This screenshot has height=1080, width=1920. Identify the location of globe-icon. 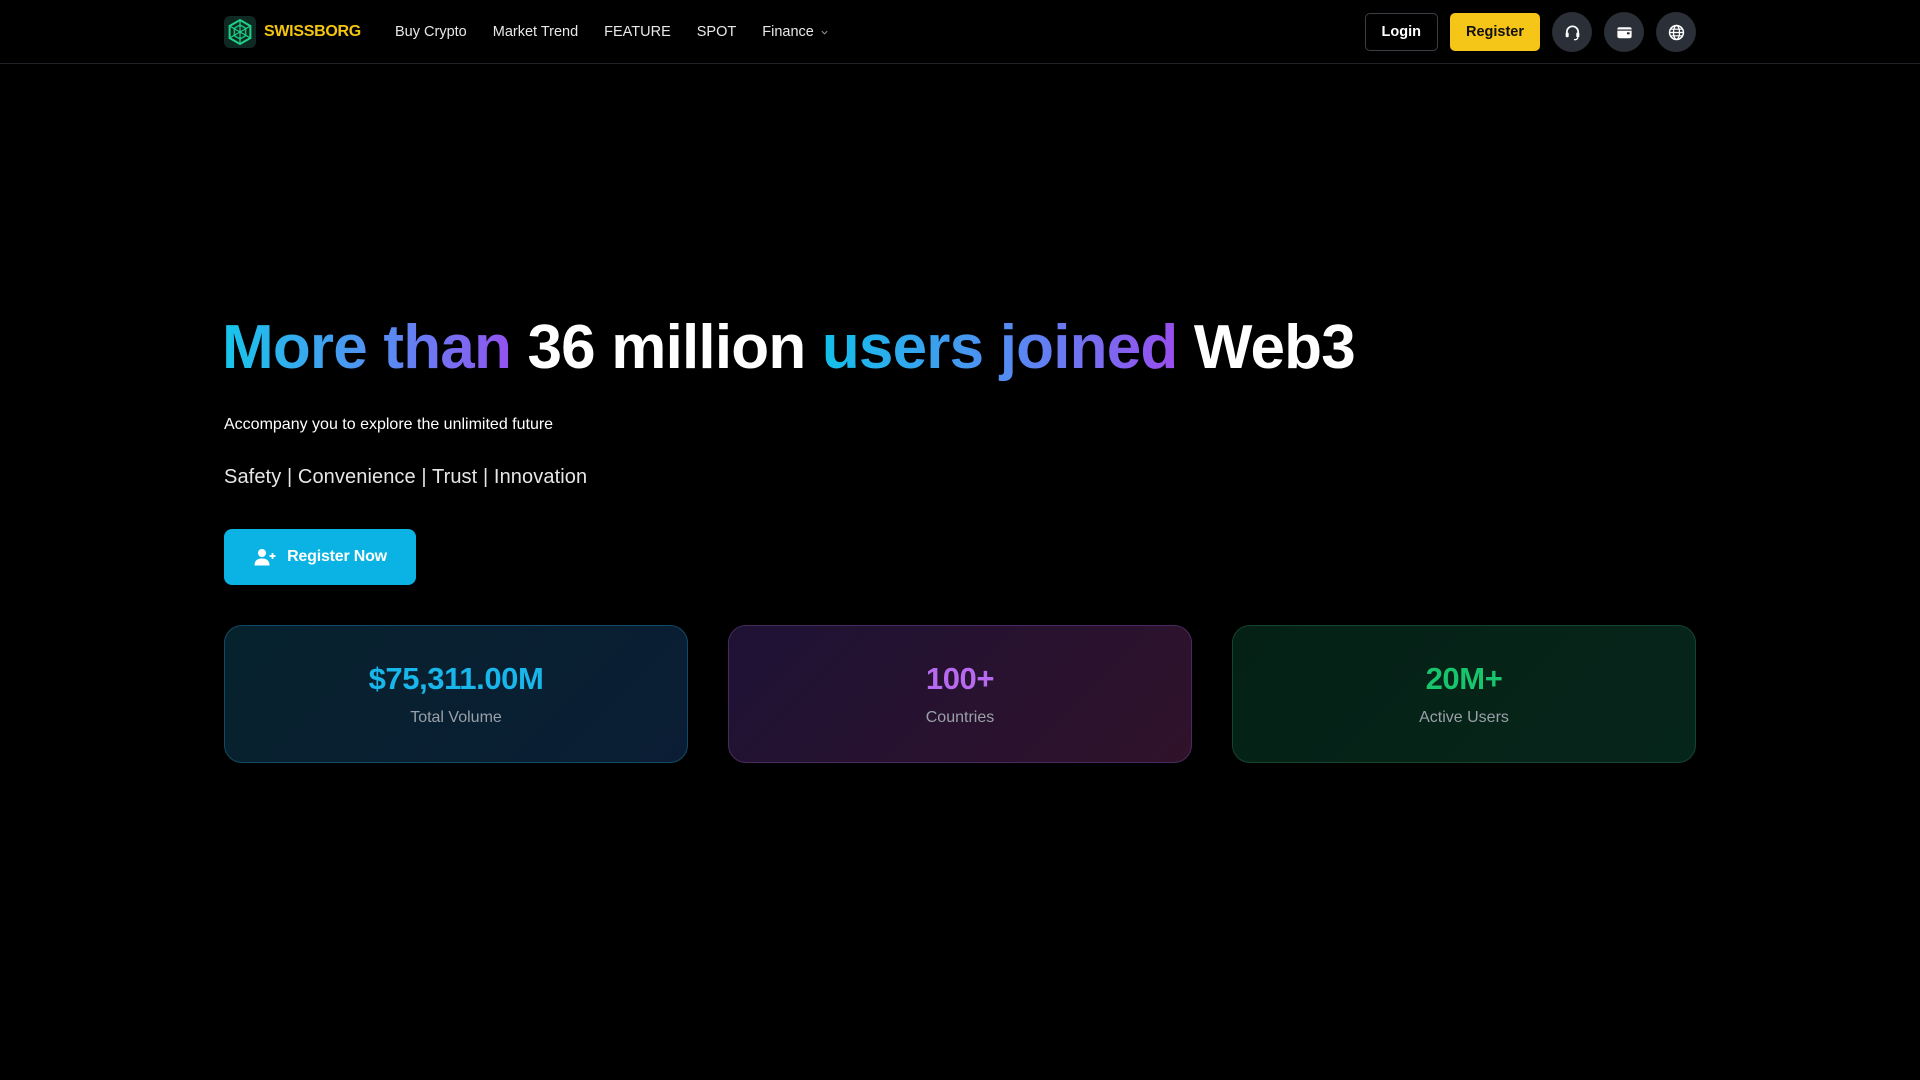
(1676, 32).